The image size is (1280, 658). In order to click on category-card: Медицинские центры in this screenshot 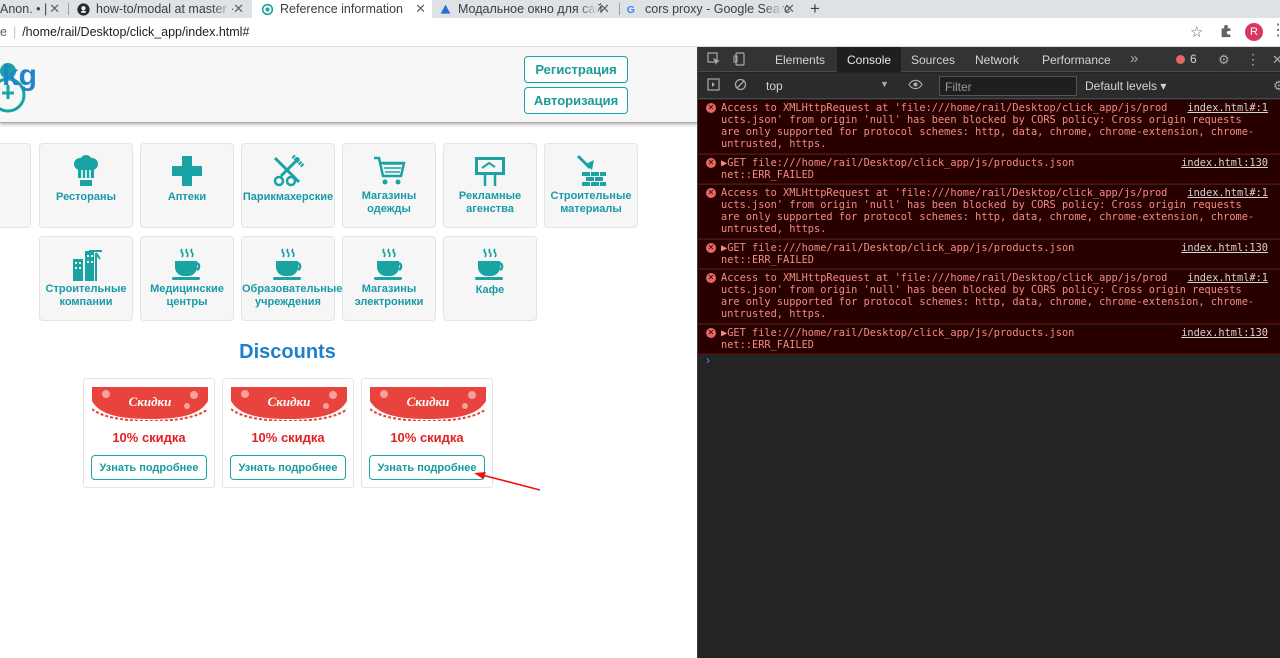, I will do `click(187, 278)`.